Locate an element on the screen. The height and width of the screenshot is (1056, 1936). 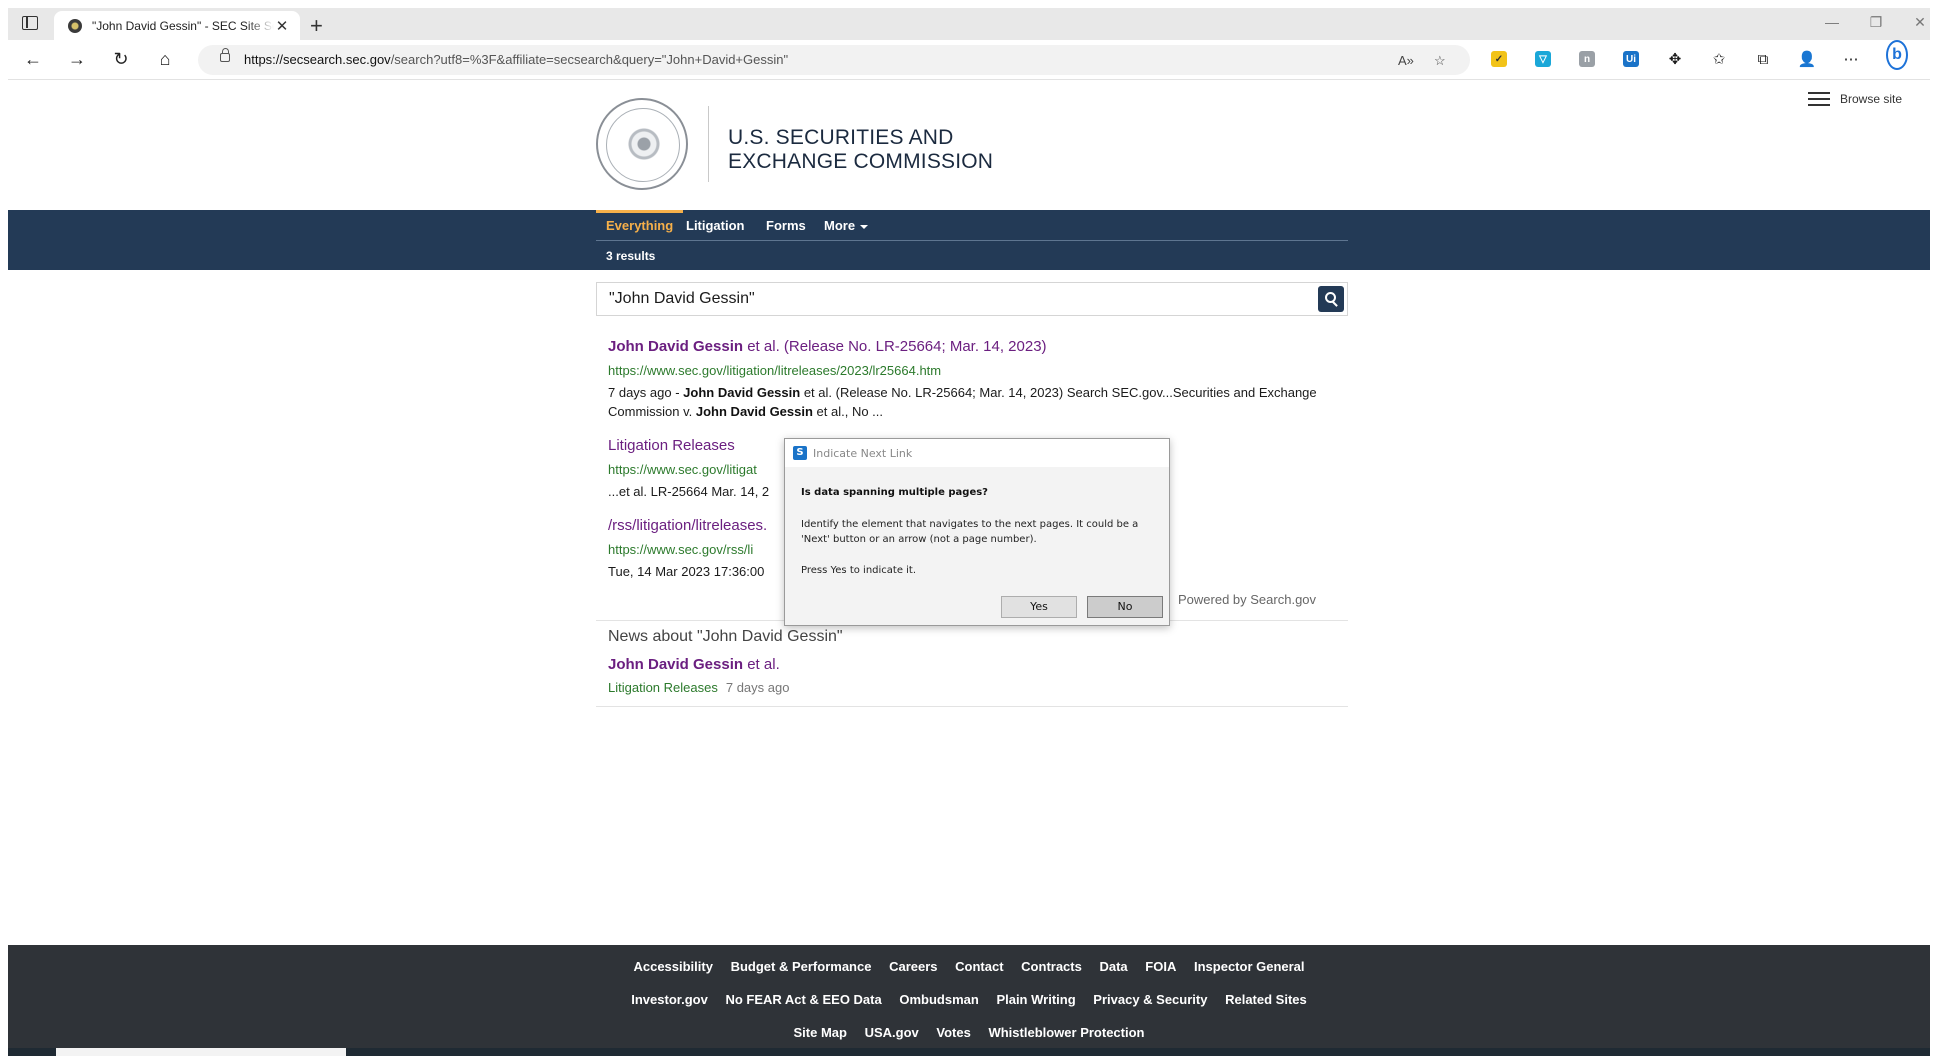
hamburger-menu-icon is located at coordinates (1819, 99).